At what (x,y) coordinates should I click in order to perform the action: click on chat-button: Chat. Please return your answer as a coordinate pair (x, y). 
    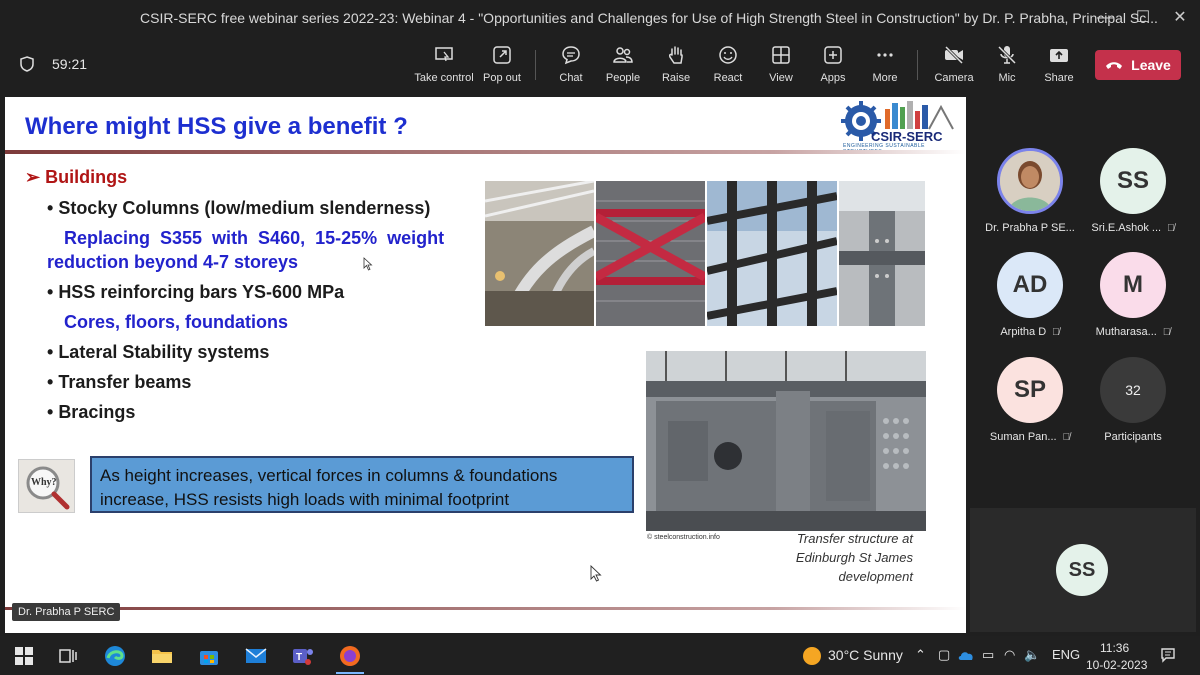
    Looking at the image, I should click on (571, 67).